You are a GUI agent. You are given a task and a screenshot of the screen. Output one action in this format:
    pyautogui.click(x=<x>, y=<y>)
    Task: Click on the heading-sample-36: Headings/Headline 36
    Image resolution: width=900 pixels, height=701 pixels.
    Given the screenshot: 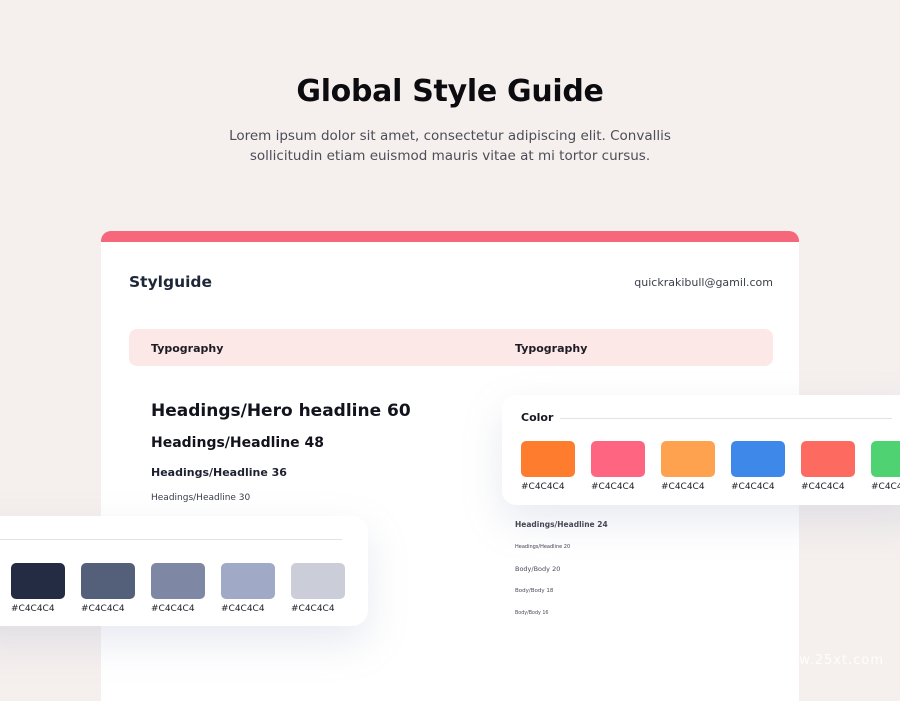 What is the action you would take?
    pyautogui.click(x=219, y=472)
    